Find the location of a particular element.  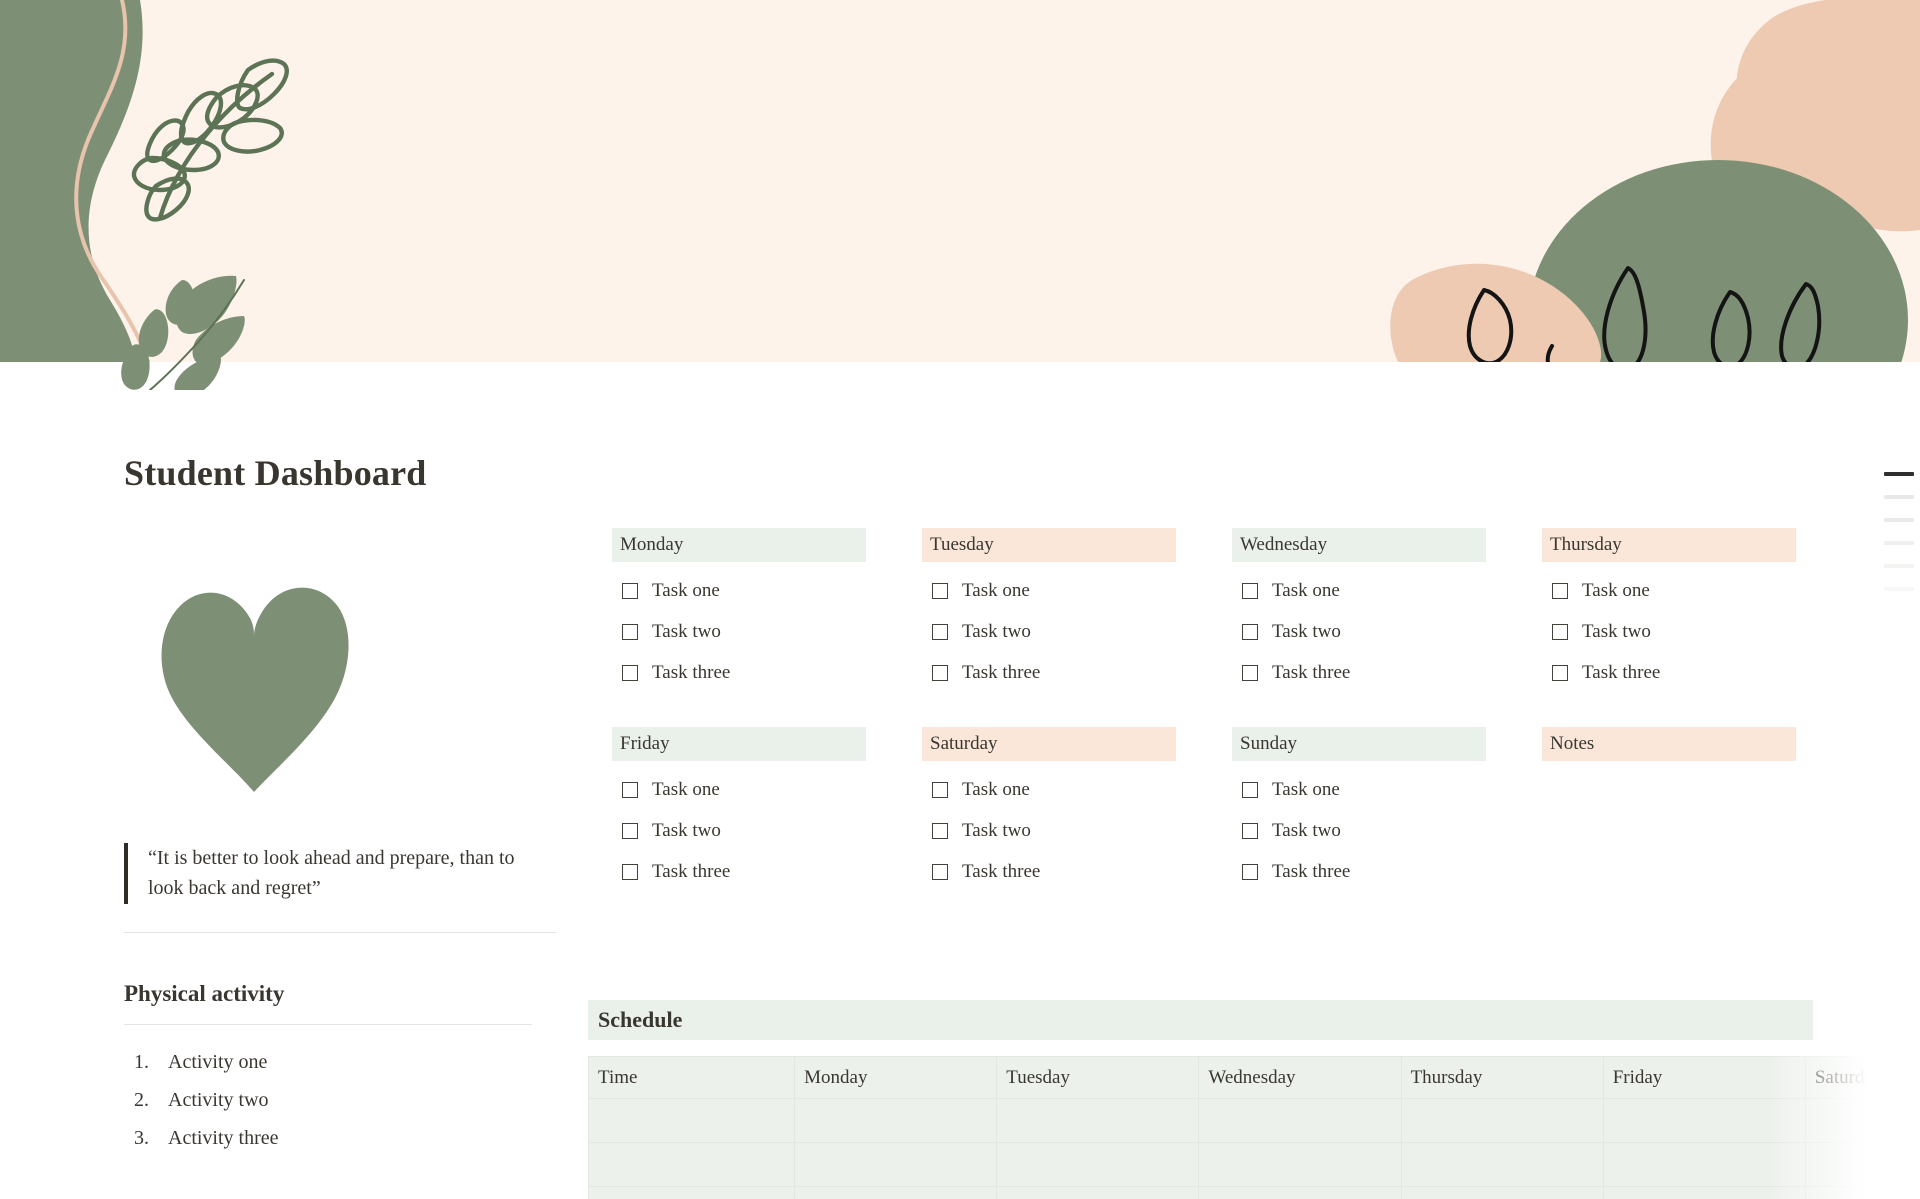

column-header-wednesday: Wednesday is located at coordinates (1300, 1077).